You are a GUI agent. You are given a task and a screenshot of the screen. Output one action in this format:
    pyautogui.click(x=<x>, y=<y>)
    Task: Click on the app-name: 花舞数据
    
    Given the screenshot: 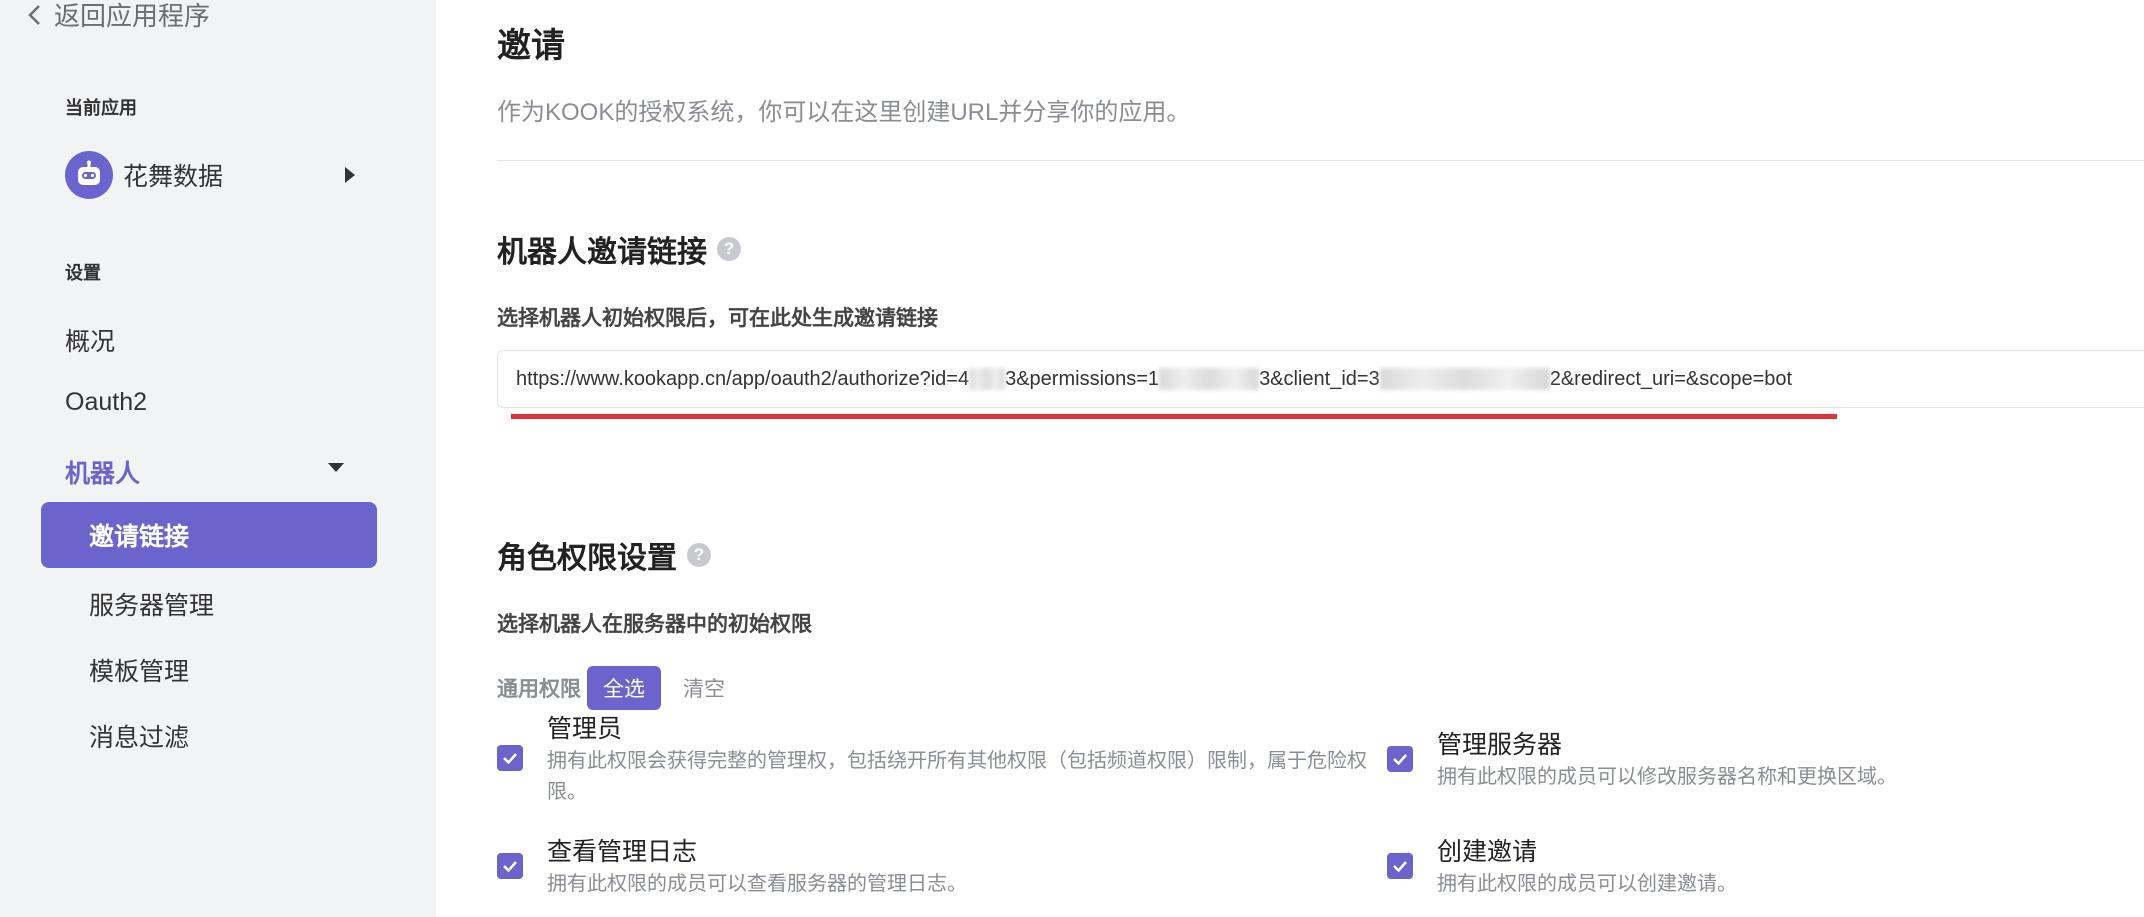 What is the action you would take?
    pyautogui.click(x=173, y=177)
    